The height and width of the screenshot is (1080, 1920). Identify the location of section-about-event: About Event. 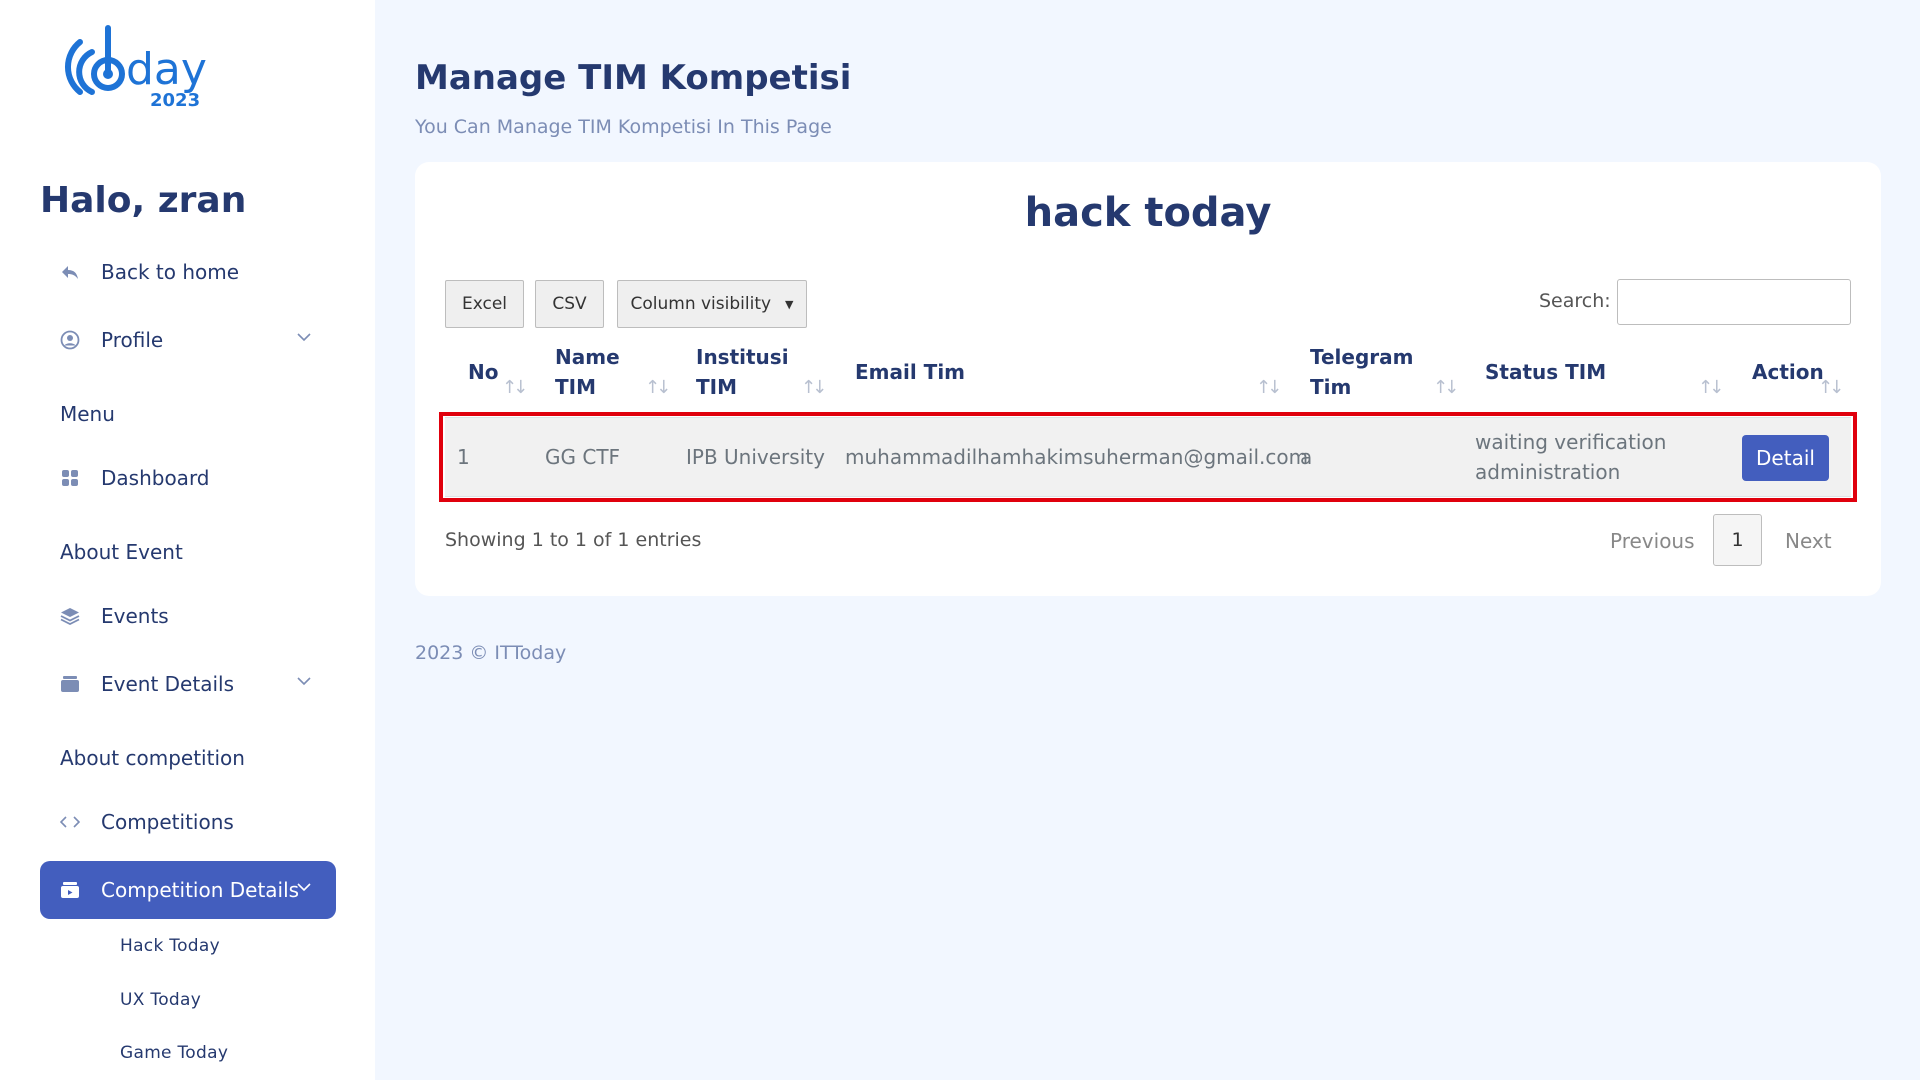
(121, 552).